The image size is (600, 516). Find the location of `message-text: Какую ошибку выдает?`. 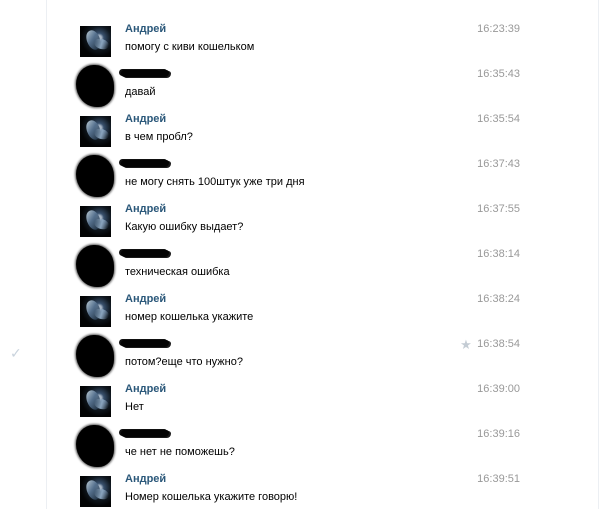

message-text: Какую ошибку выдает? is located at coordinates (184, 227).